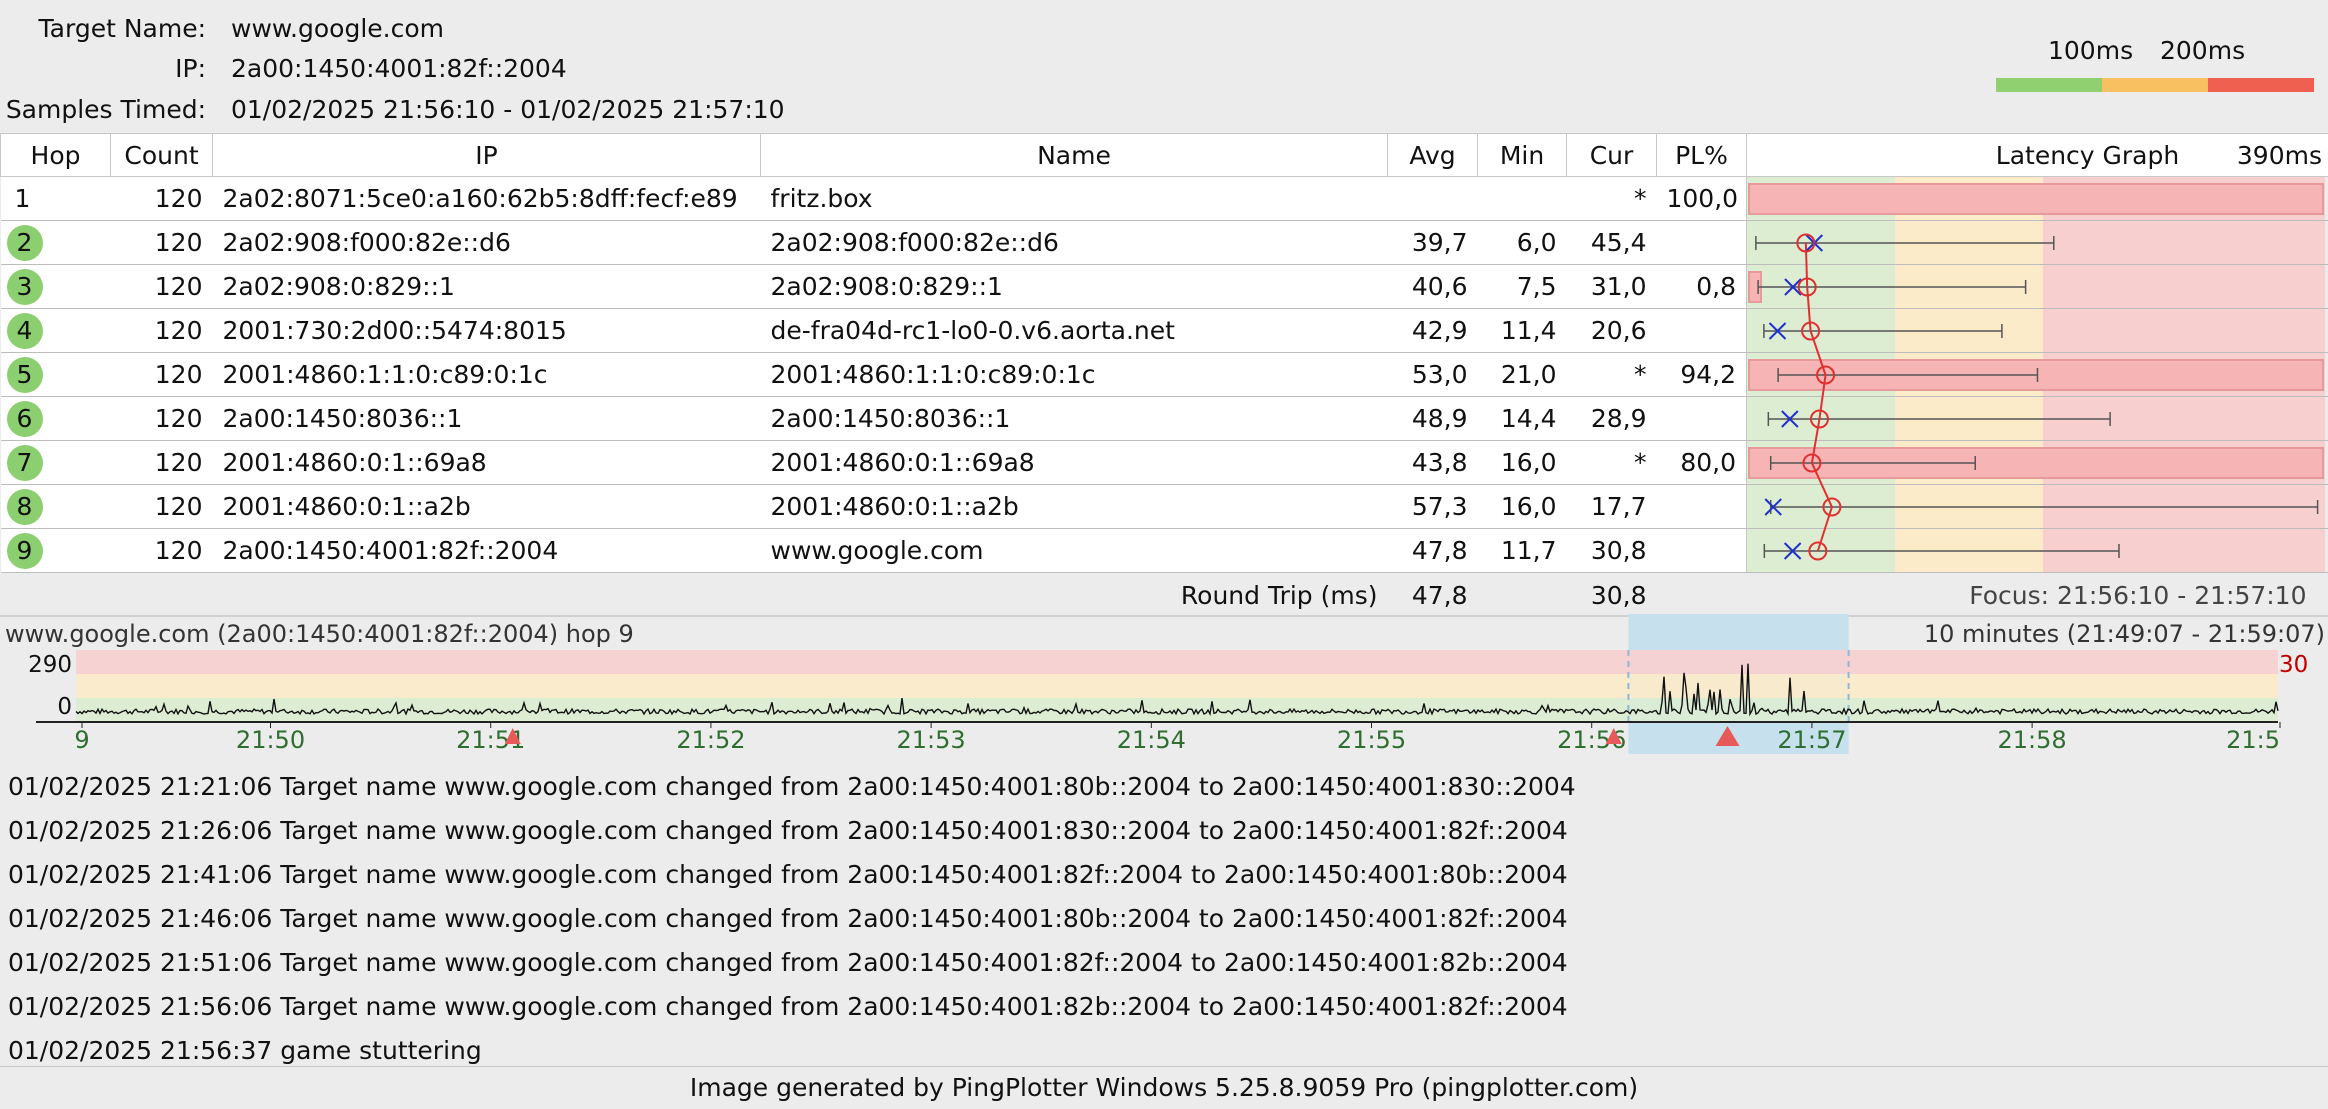 This screenshot has width=2328, height=1109. What do you see at coordinates (1371, 740) in the screenshot?
I see `timeline-tick-label: 21:55` at bounding box center [1371, 740].